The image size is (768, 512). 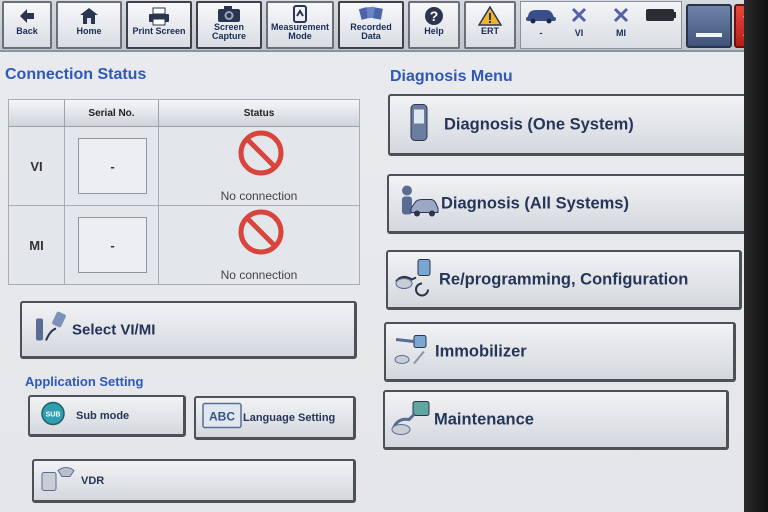 I want to click on sub-mode-icon: SUB, so click(x=53, y=415).